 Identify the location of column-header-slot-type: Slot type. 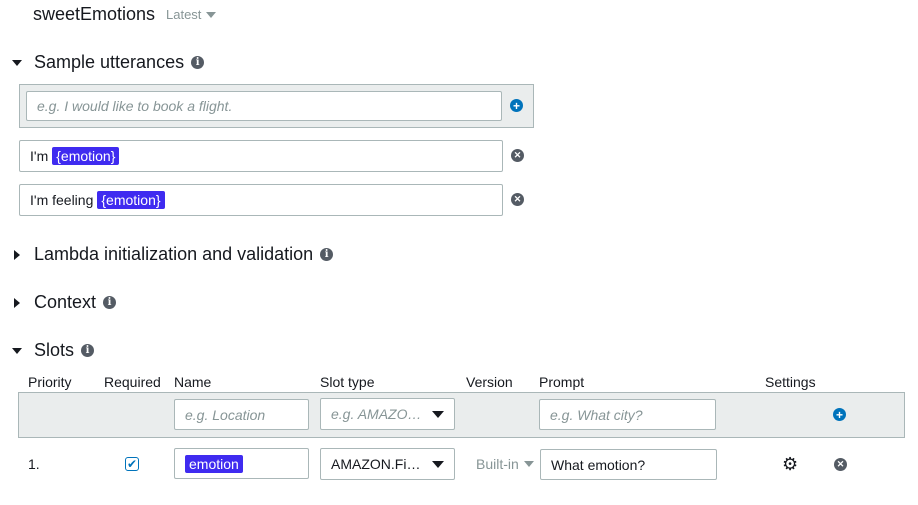
(347, 382).